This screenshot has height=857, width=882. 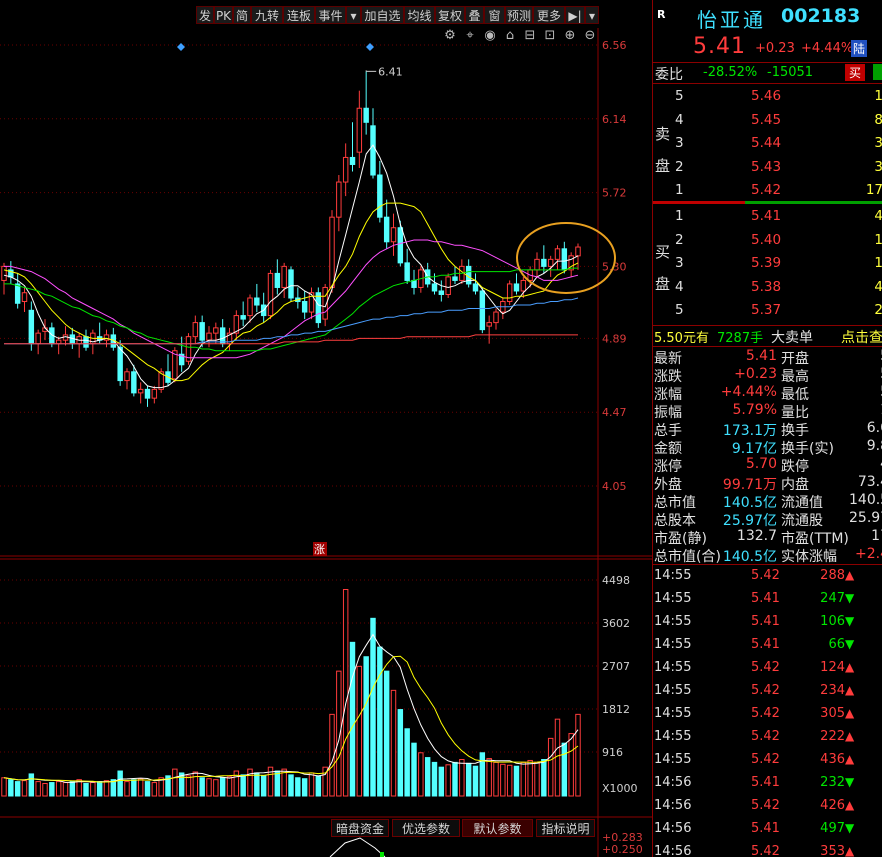 I want to click on tick-row: 14:55 5.42 124 ▲, so click(x=767, y=669).